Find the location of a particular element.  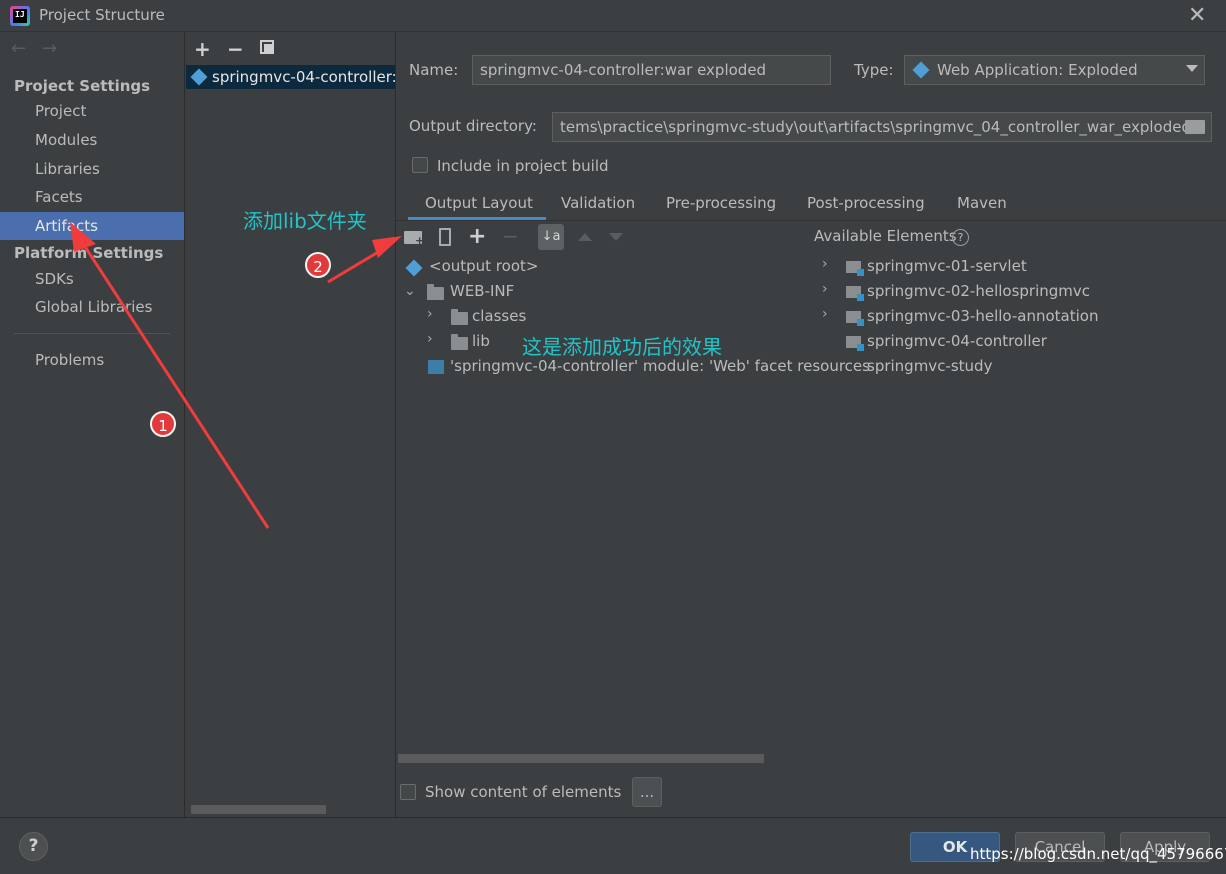

annotation-arrows is located at coordinates (236, 375).